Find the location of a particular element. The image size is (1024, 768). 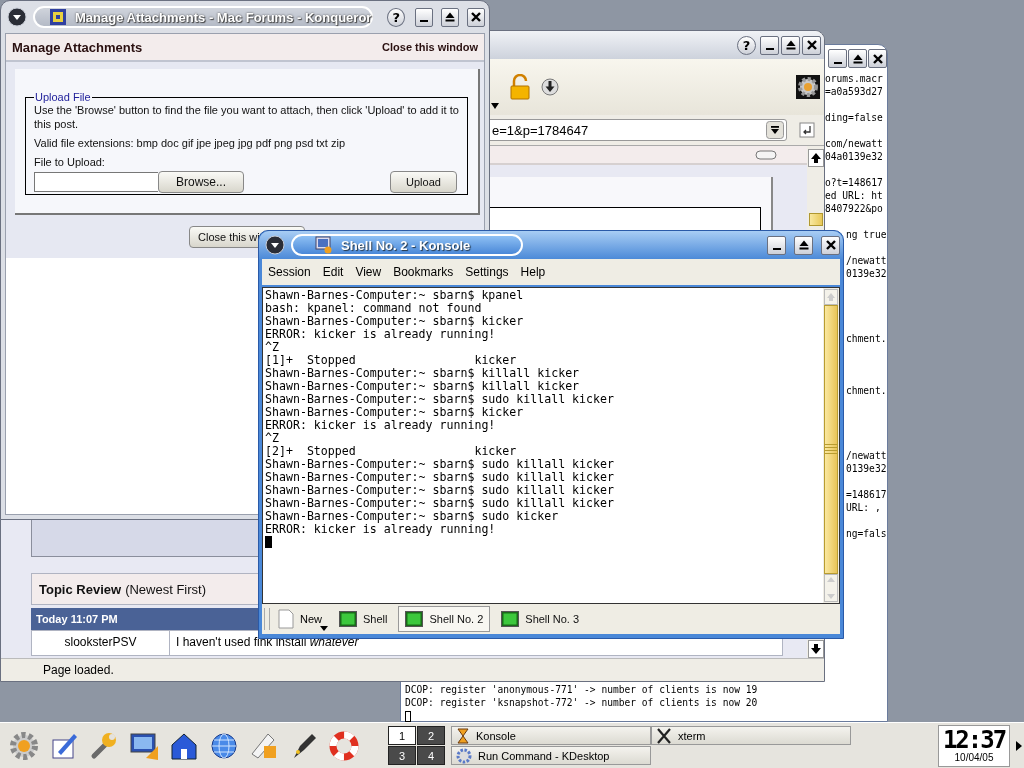

terminal-line: orums.macr is located at coordinates (854, 78).